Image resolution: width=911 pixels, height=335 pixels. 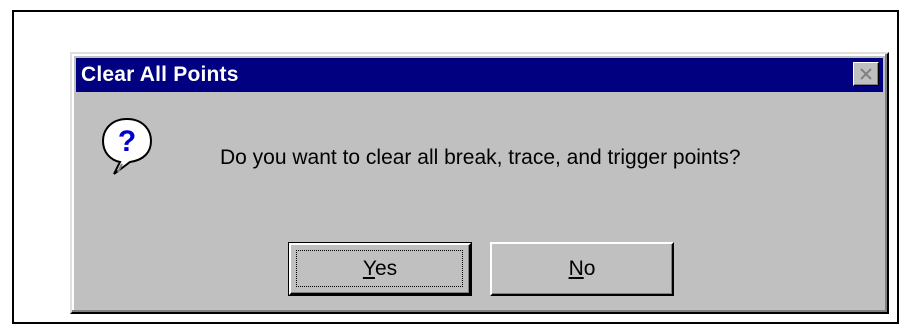 What do you see at coordinates (576, 268) in the screenshot?
I see `no-mnemonic: N` at bounding box center [576, 268].